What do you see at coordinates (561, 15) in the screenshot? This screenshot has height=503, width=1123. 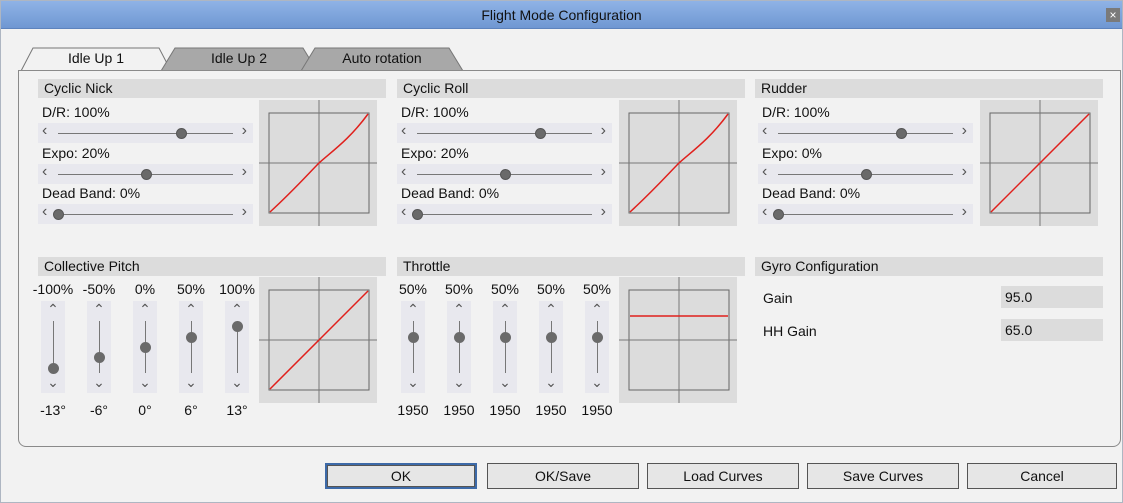 I see `title-bar: Flight Mode Configuration ×` at bounding box center [561, 15].